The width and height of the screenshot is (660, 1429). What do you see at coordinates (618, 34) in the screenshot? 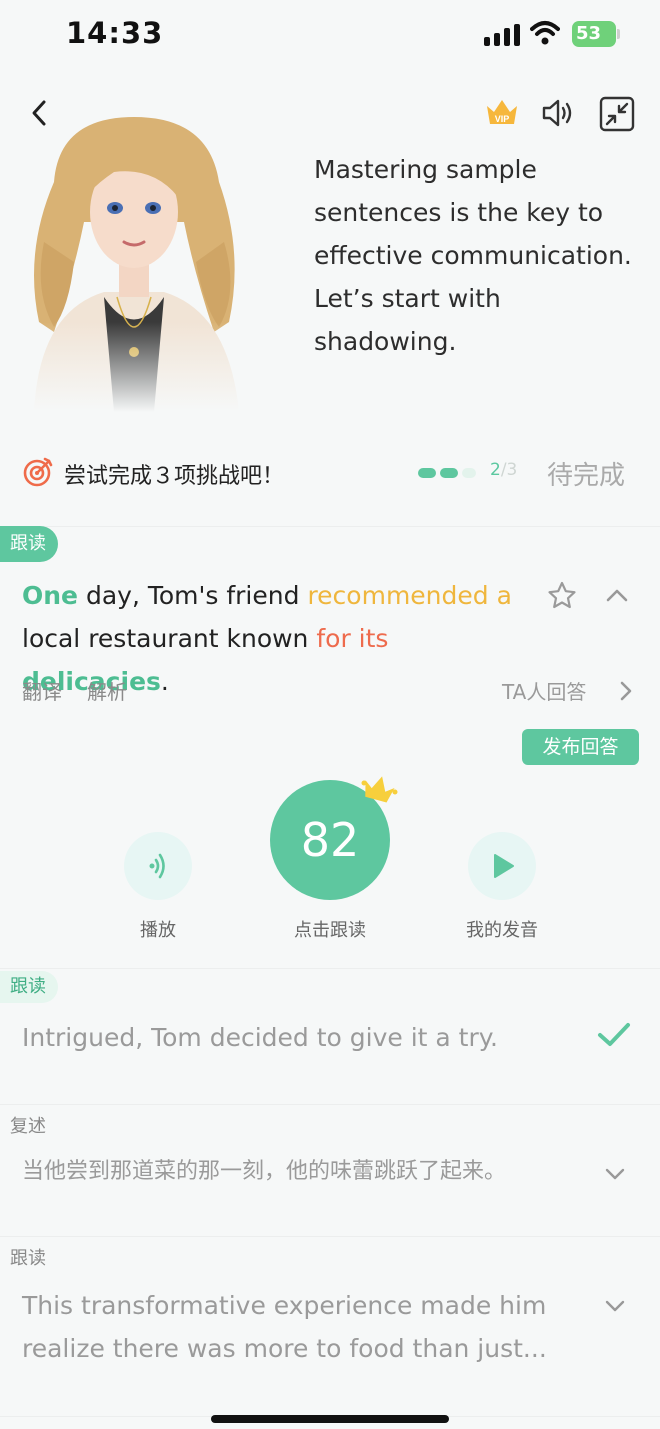
I see `battery-tip` at bounding box center [618, 34].